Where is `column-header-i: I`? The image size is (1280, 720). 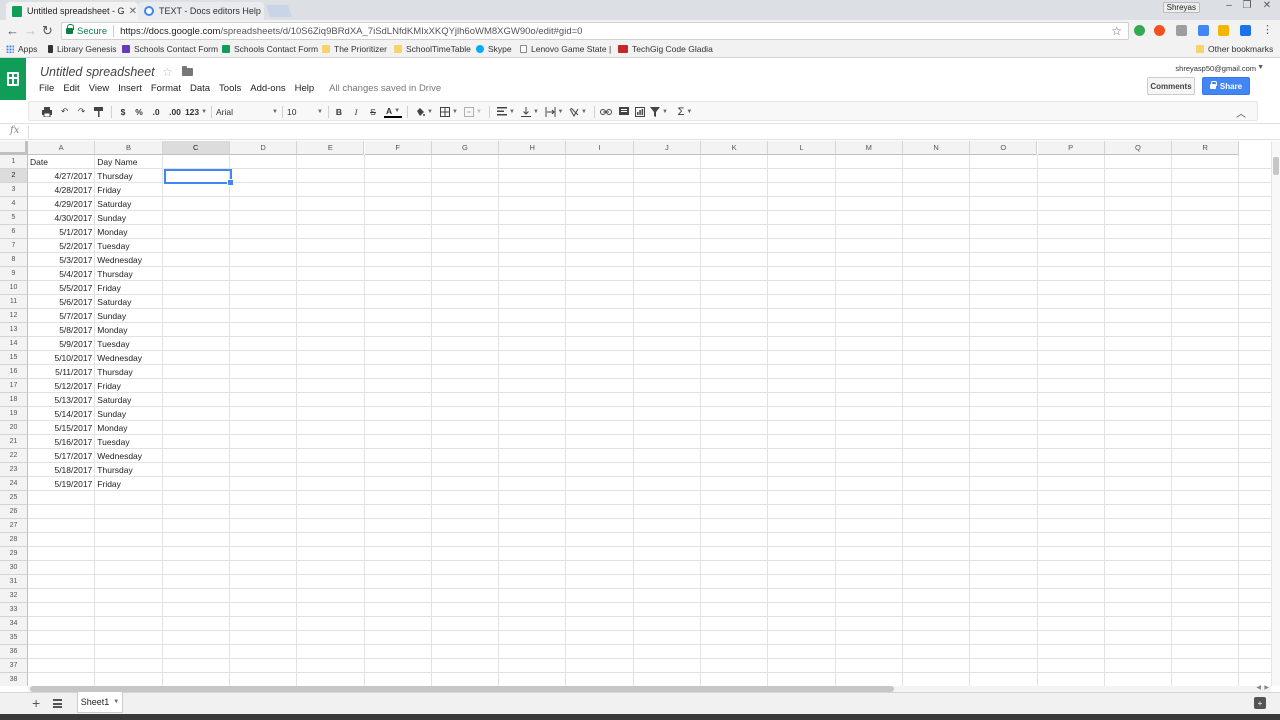
column-header-i: I is located at coordinates (600, 148).